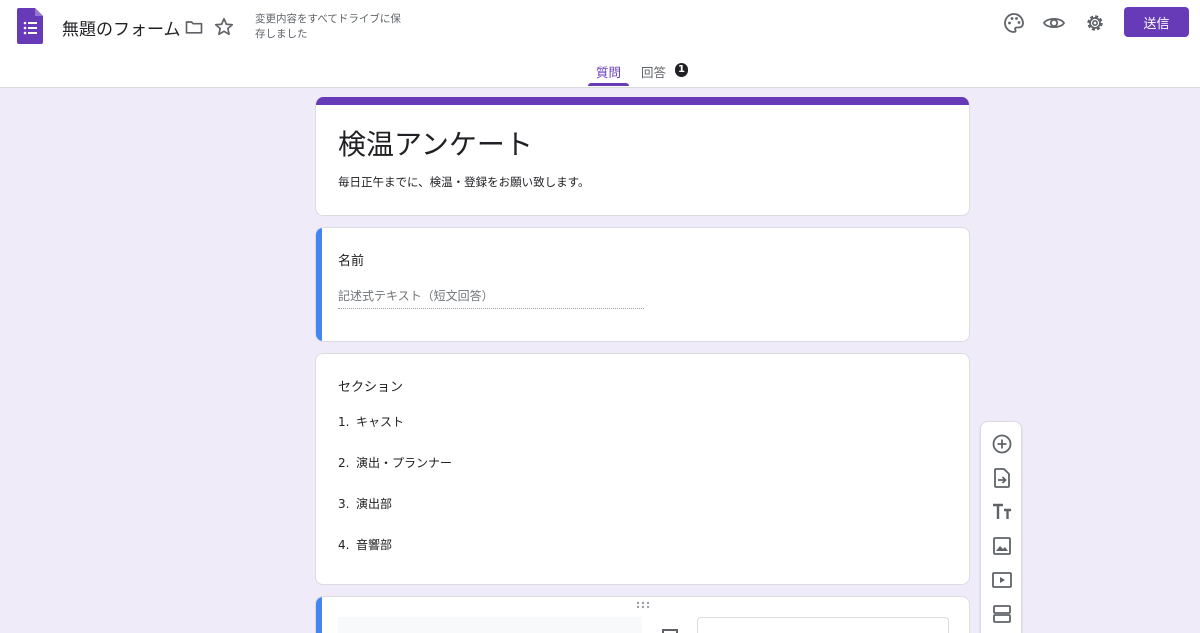  I want to click on option-label: キャスト, so click(380, 422).